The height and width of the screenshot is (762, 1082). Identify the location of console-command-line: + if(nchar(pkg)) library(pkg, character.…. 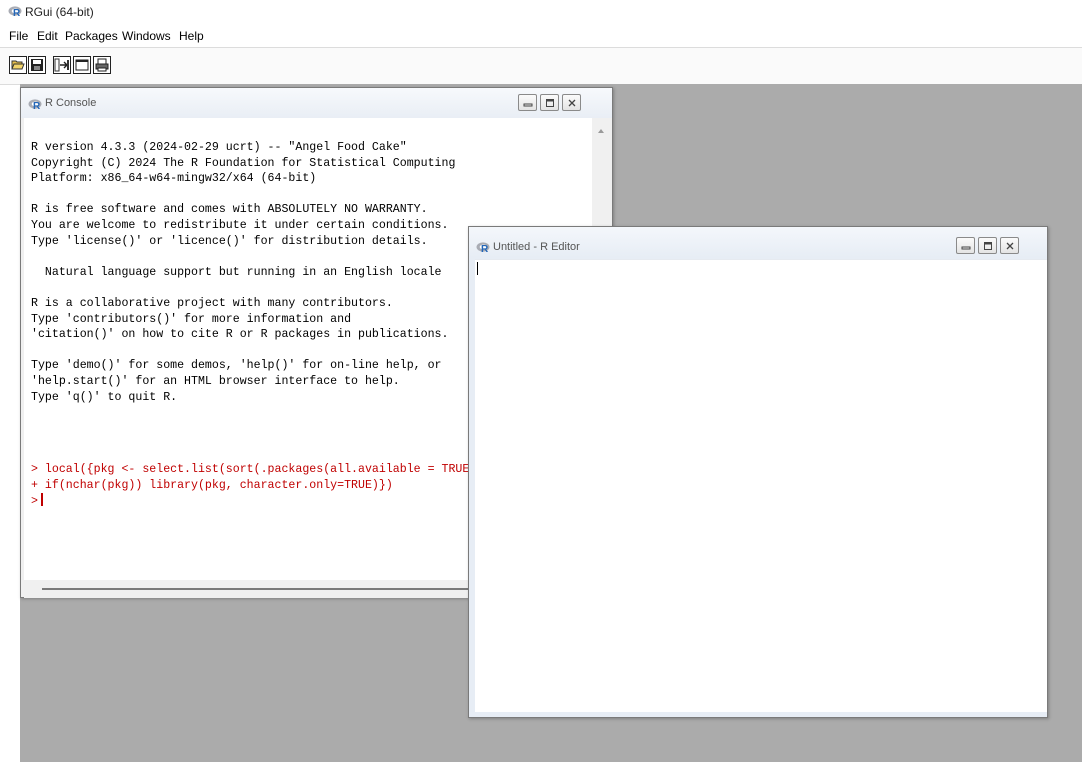
(212, 485).